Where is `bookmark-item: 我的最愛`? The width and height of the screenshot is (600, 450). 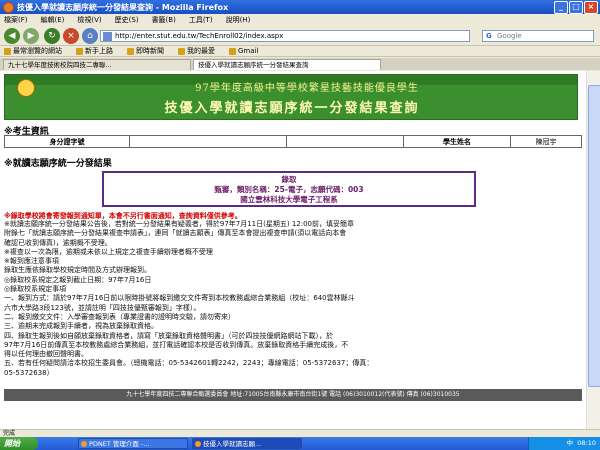
bookmark-item: 我的最愛 is located at coordinates (196, 51).